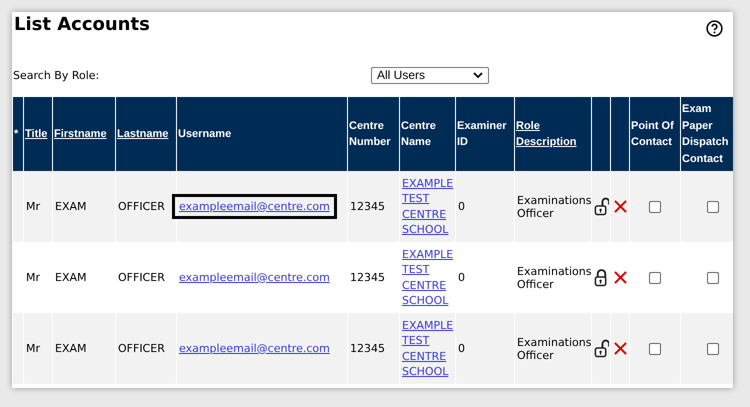 The height and width of the screenshot is (407, 750). Describe the element at coordinates (18, 134) in the screenshot. I see `column-header: *` at that location.